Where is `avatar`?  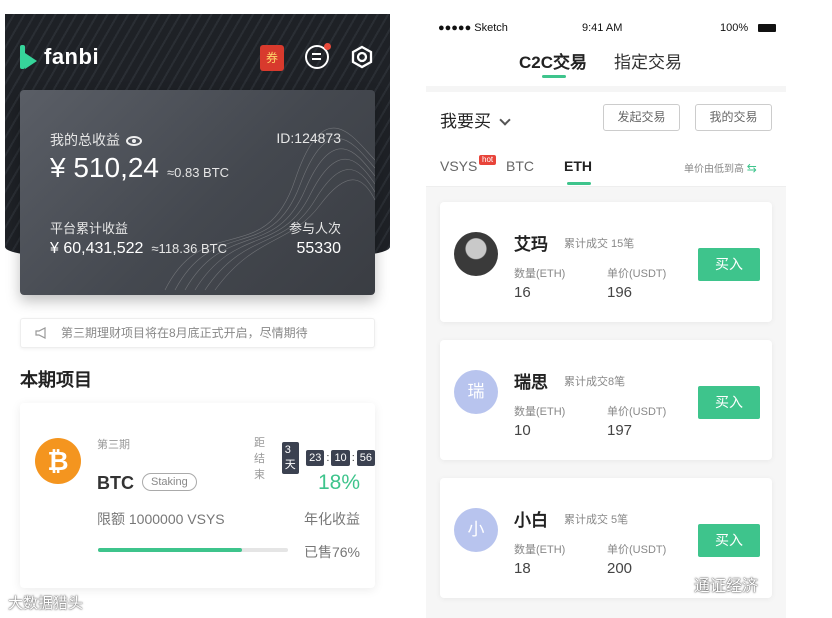
avatar is located at coordinates (476, 254).